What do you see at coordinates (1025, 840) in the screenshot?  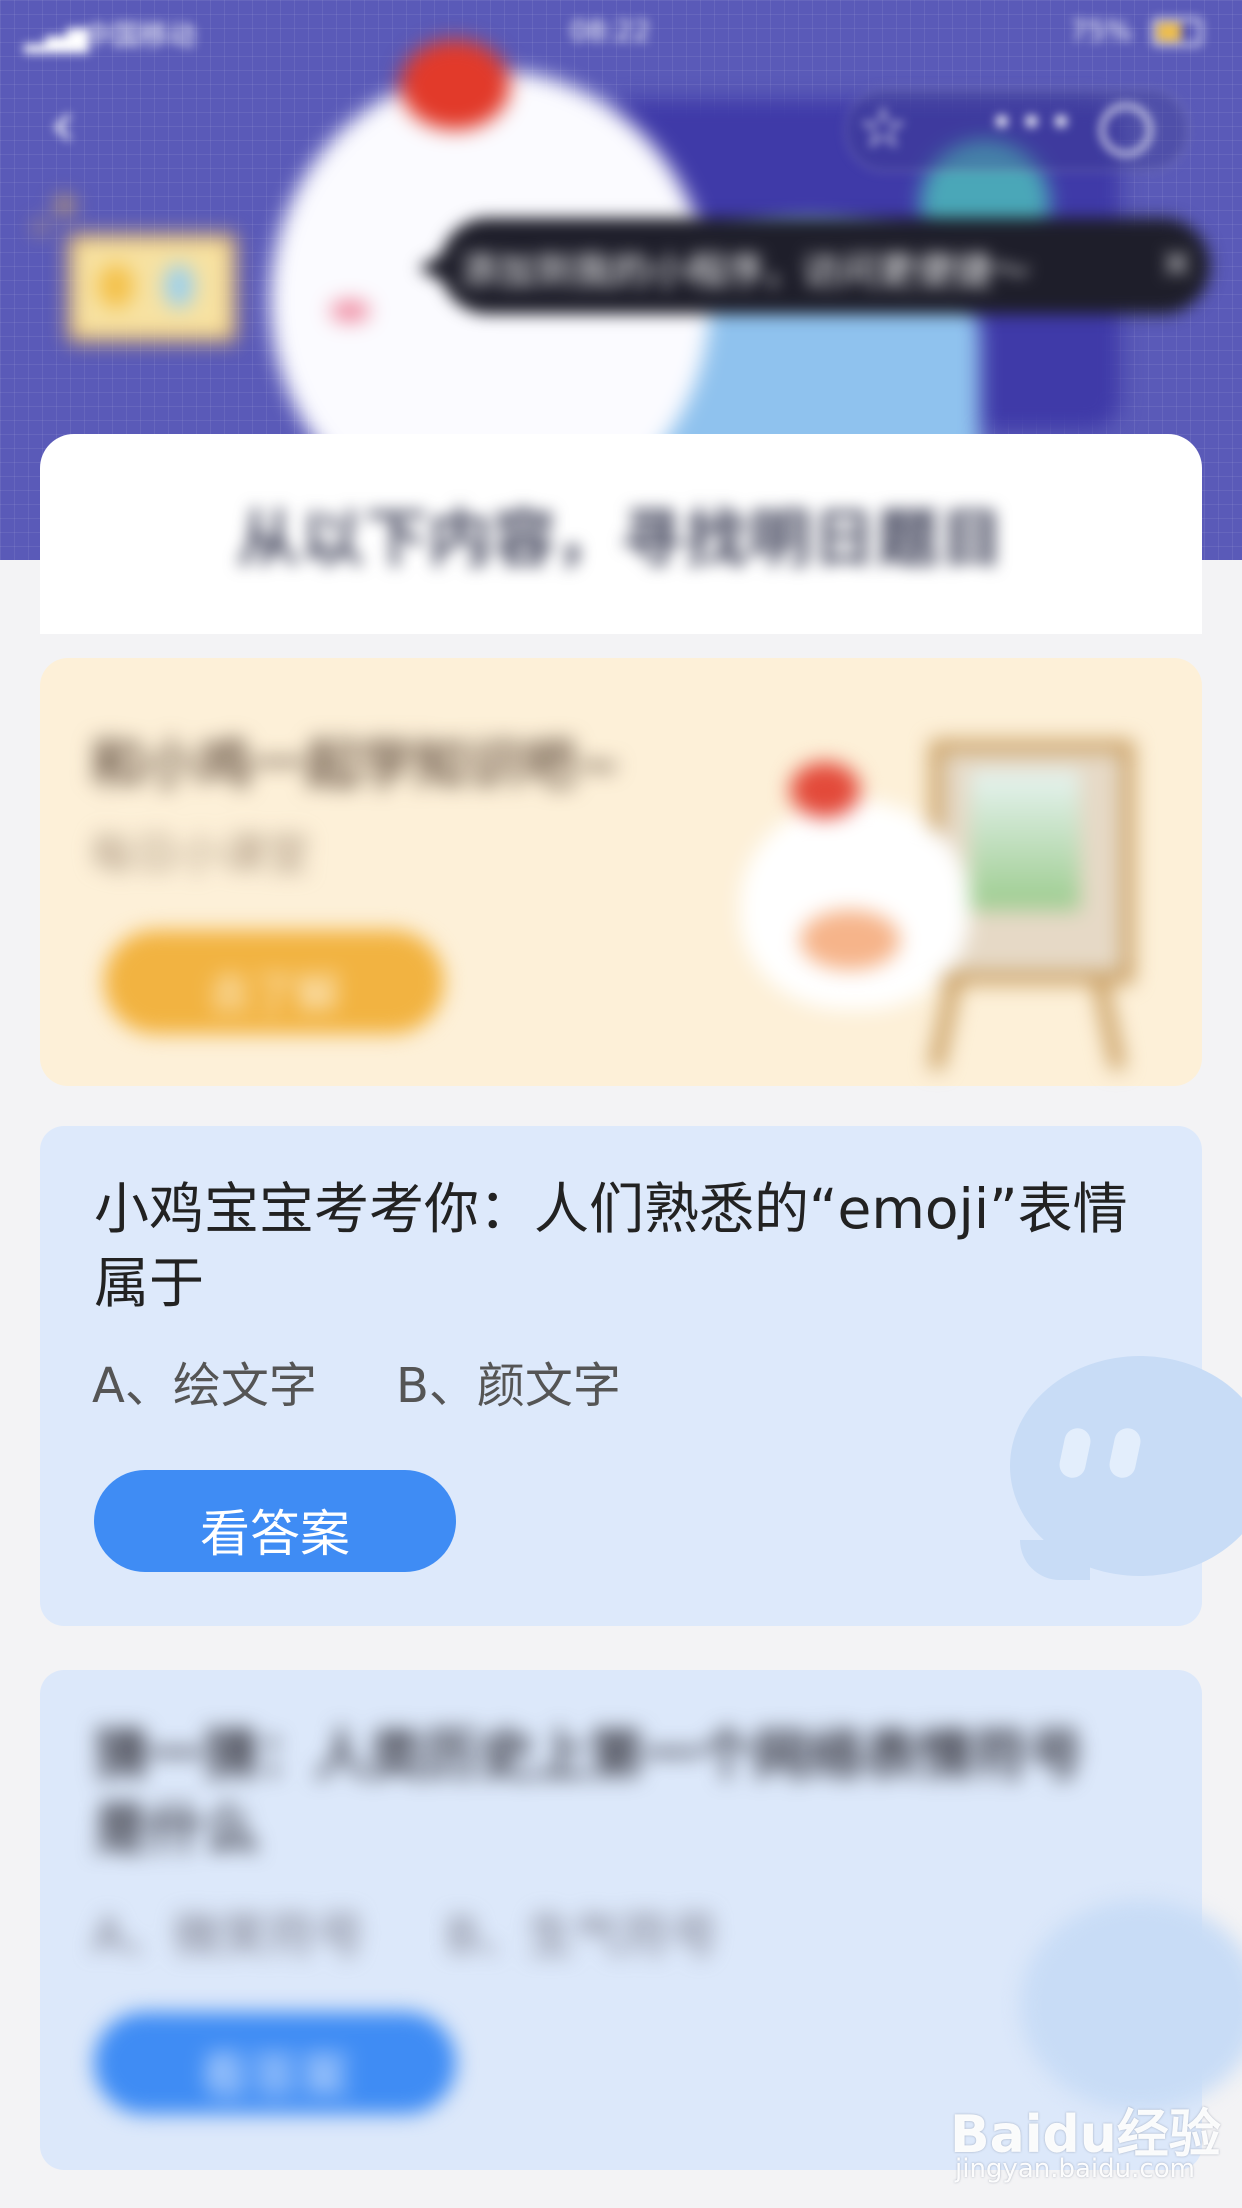 I see `painting-illustration` at bounding box center [1025, 840].